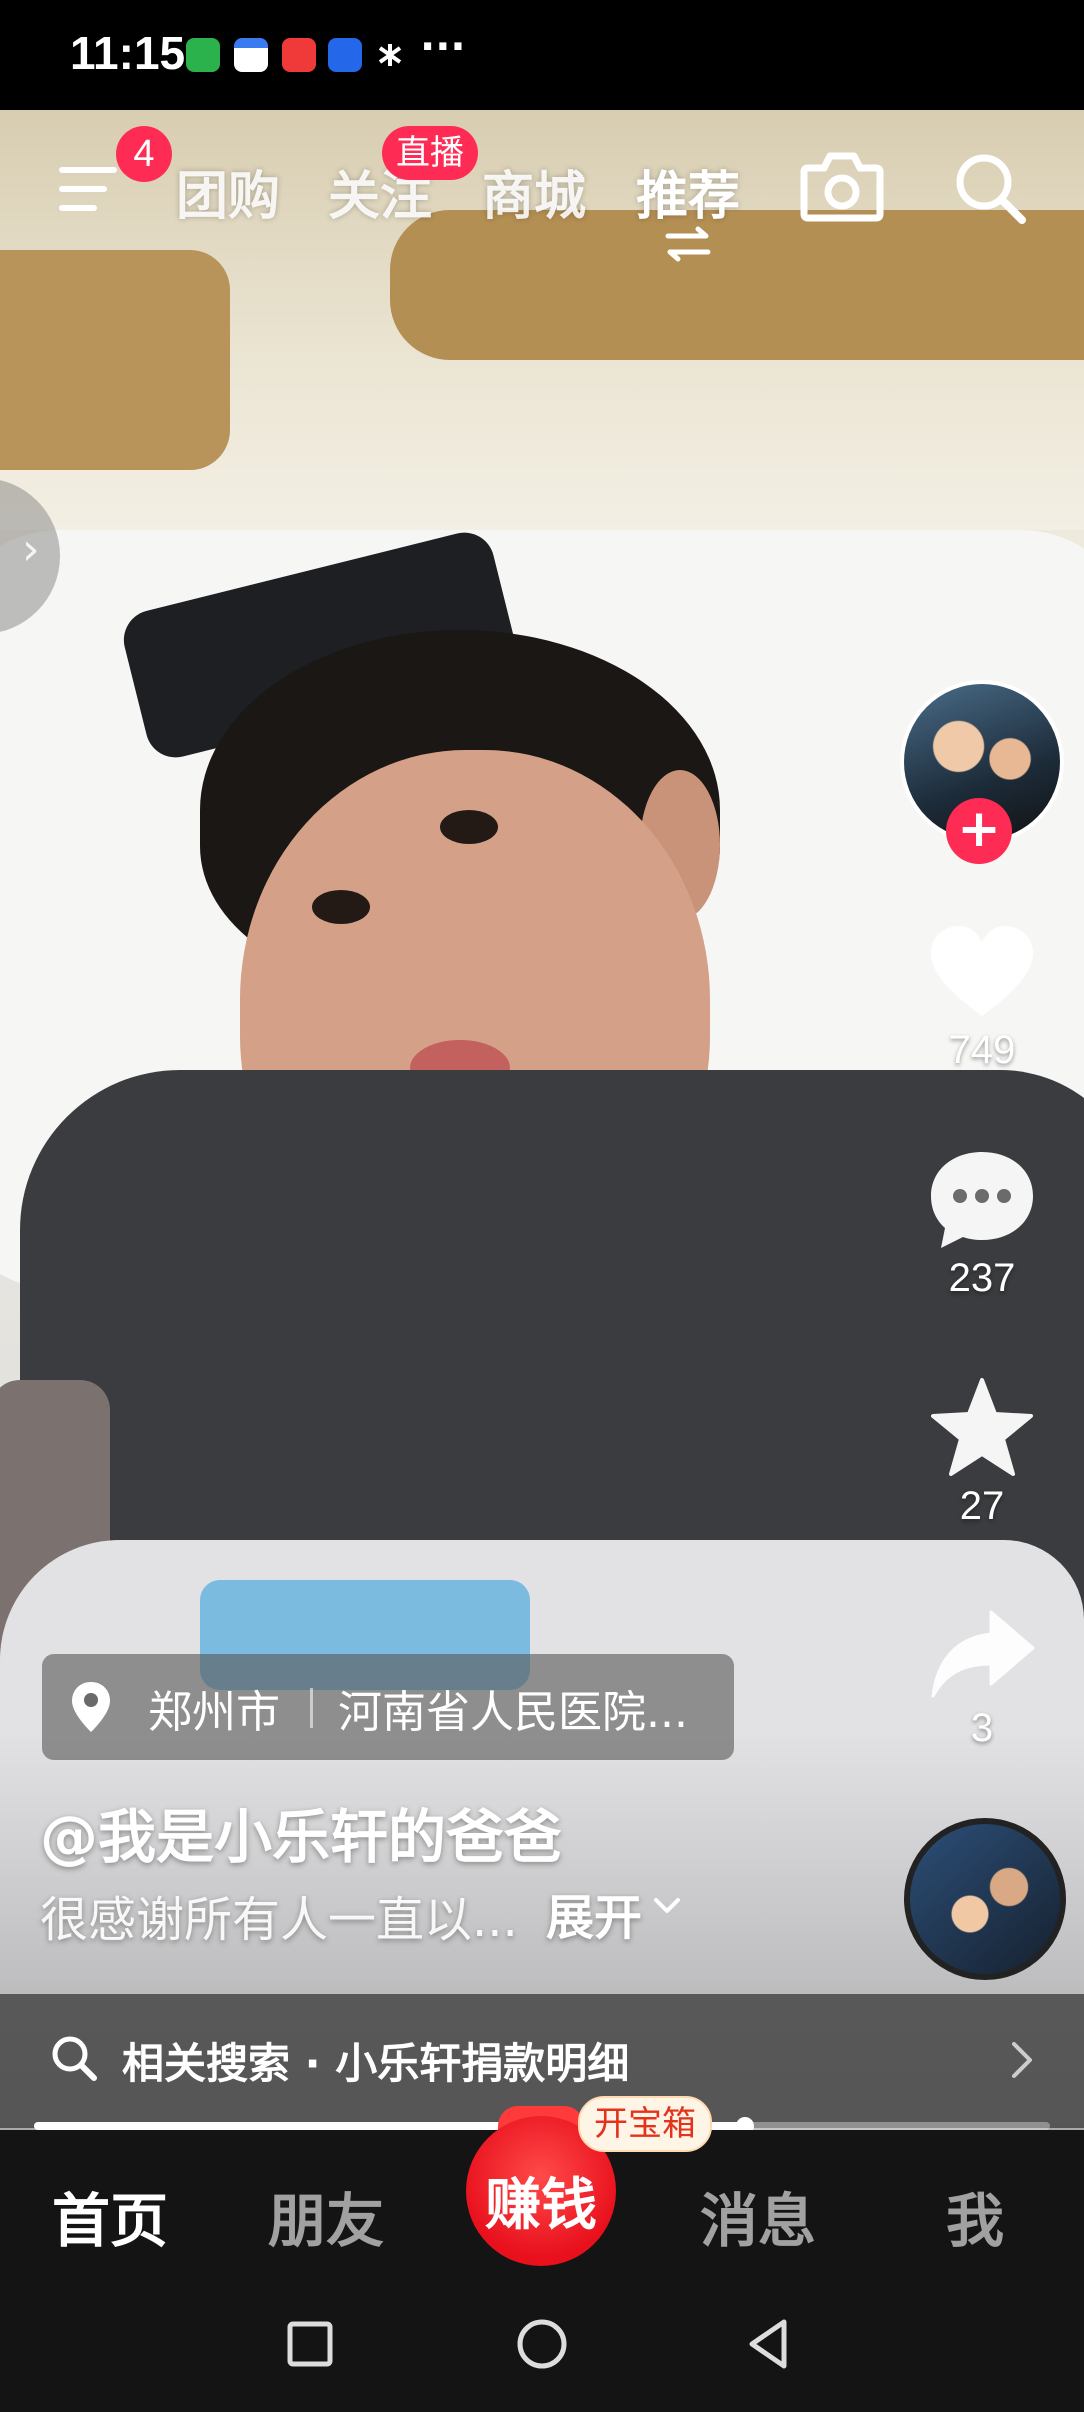 The height and width of the screenshot is (2412, 1084). What do you see at coordinates (985, 1899) in the screenshot?
I see `music-disc-avatar` at bounding box center [985, 1899].